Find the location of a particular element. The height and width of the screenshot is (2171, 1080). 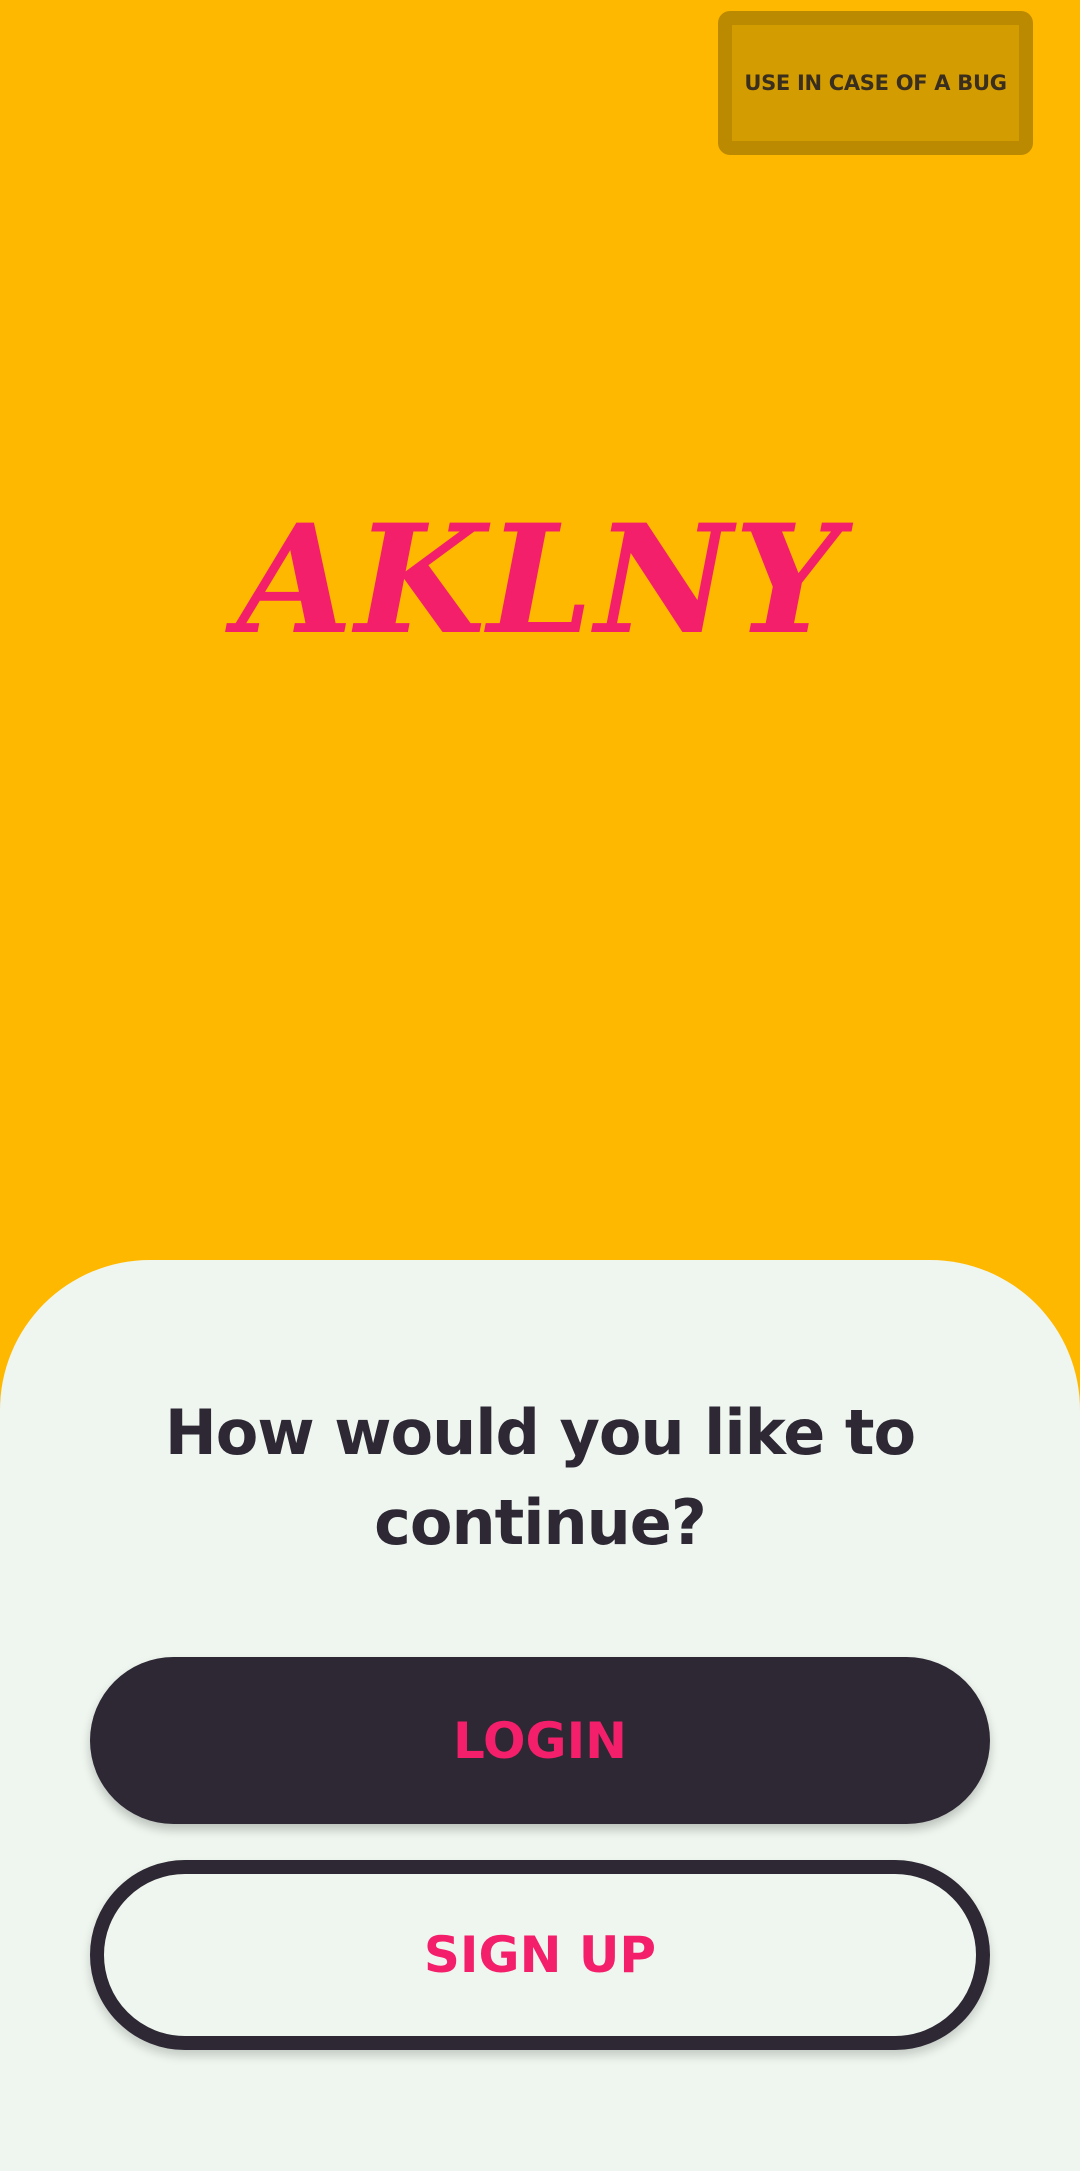

app-logo: AKLNY is located at coordinates (540, 580).